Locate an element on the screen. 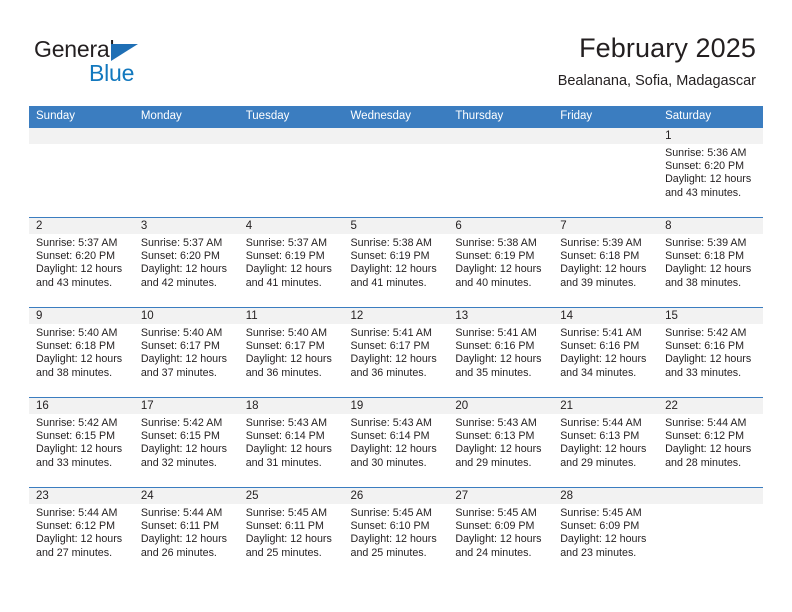 This screenshot has height=612, width=792. daylight-text: Daylight: 12 hours and 41 minutes. is located at coordinates (393, 276).